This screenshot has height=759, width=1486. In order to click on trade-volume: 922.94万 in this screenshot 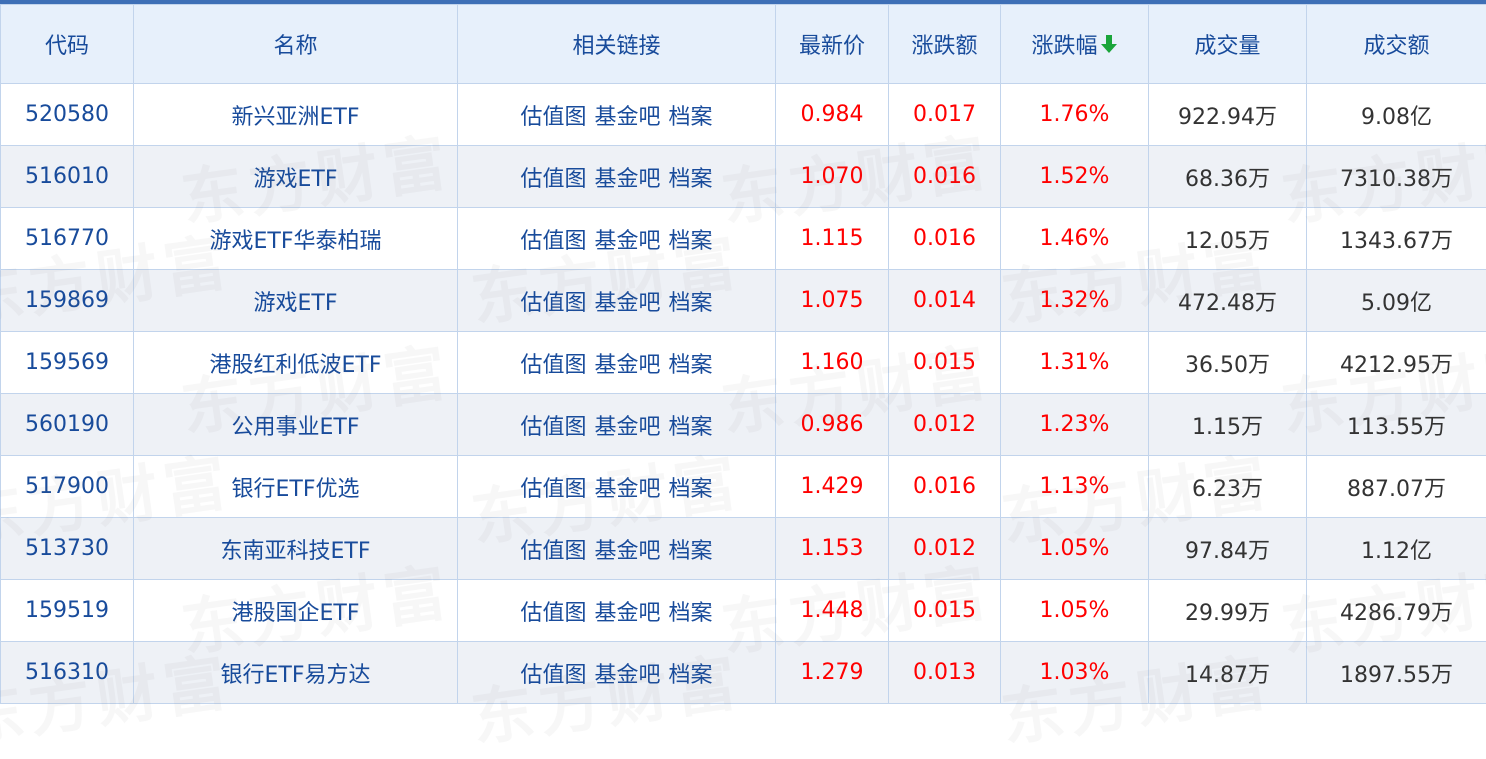, I will do `click(1228, 115)`.